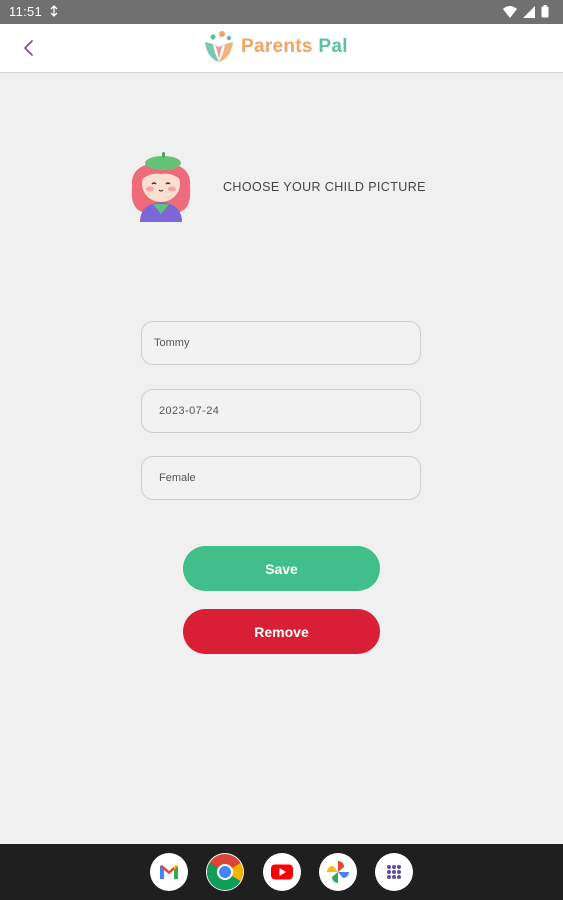 This screenshot has width=563, height=900. I want to click on child-avatar-picker, so click(161, 186).